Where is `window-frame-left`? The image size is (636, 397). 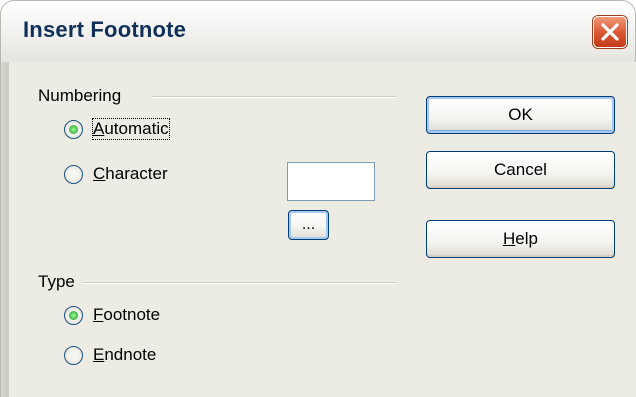 window-frame-left is located at coordinates (4, 229).